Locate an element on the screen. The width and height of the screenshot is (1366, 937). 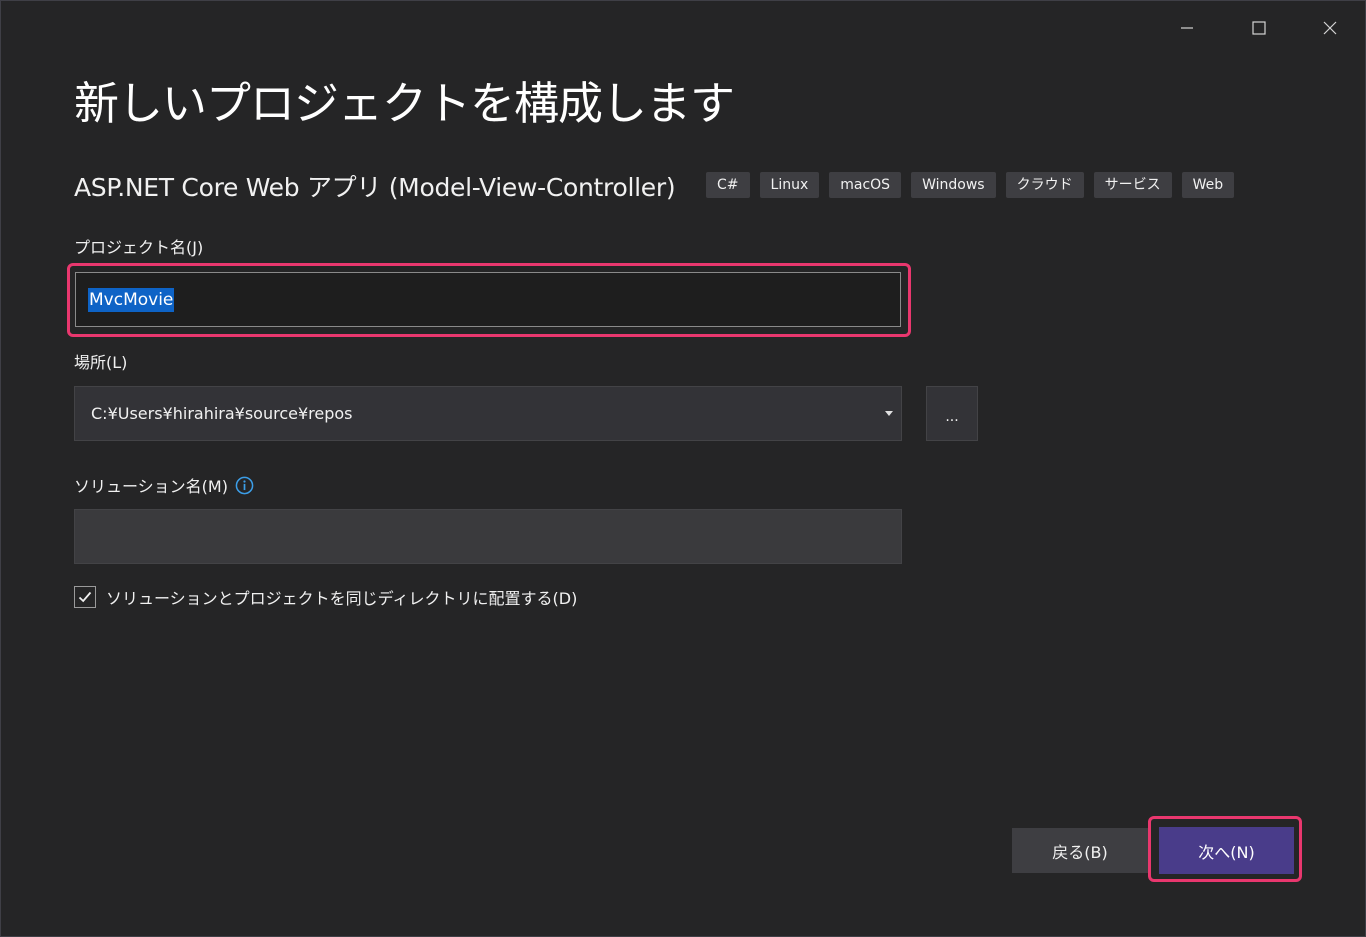
location-value: C:¥Users¥hirahira¥source¥repos is located at coordinates (222, 413).